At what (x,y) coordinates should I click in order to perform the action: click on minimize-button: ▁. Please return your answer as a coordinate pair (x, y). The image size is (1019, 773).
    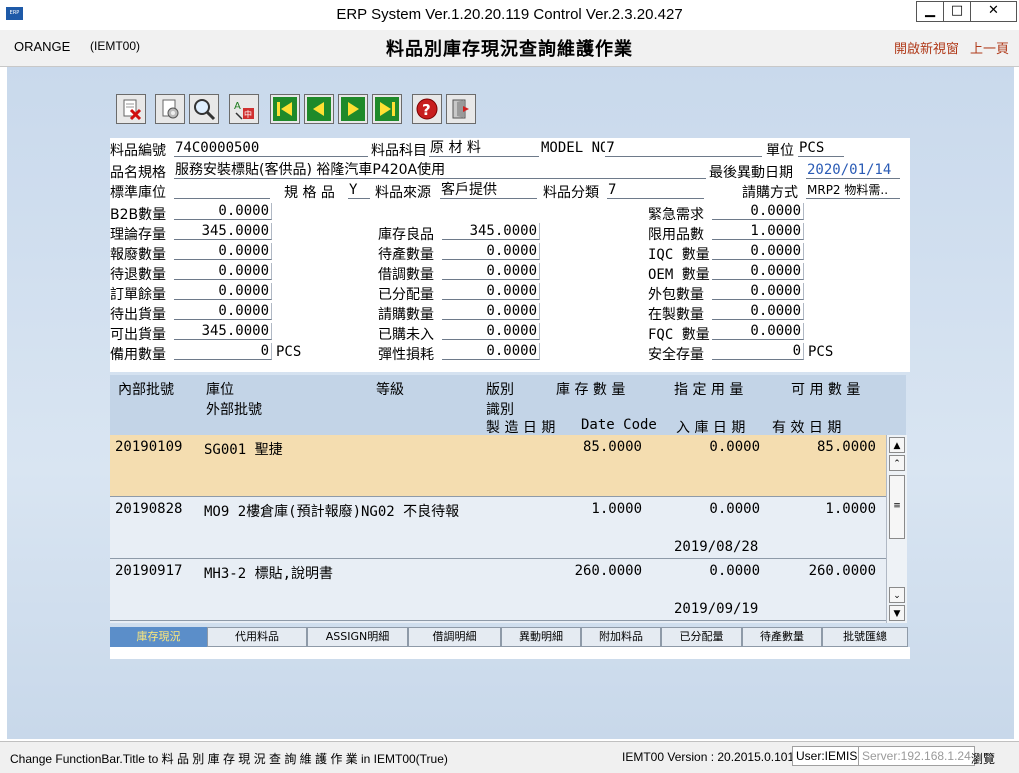
    Looking at the image, I should click on (930, 11).